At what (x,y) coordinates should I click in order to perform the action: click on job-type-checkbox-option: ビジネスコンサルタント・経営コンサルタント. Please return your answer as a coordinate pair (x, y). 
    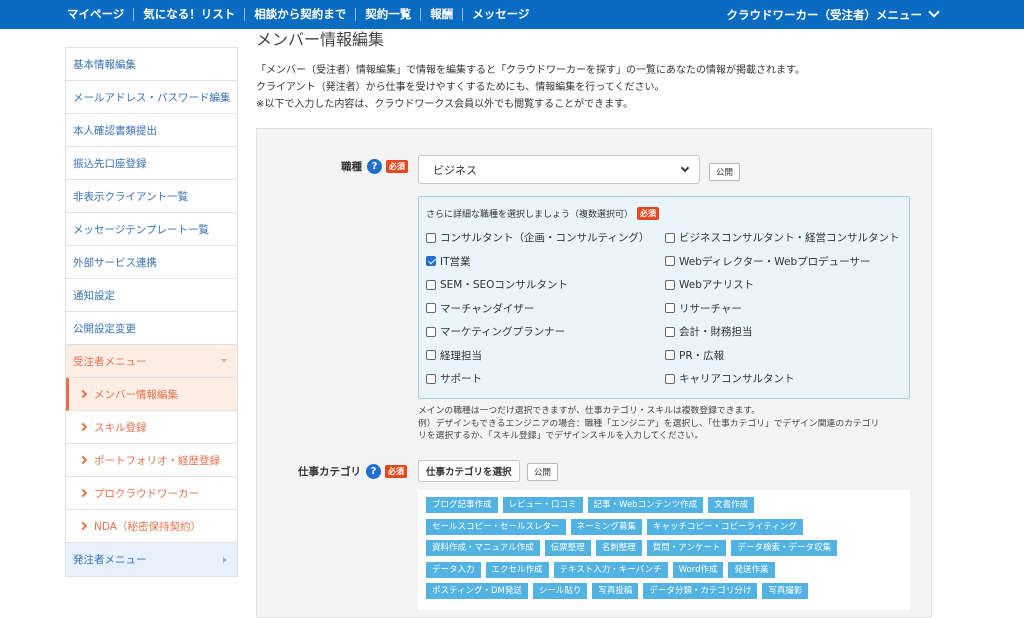
    Looking at the image, I should click on (782, 237).